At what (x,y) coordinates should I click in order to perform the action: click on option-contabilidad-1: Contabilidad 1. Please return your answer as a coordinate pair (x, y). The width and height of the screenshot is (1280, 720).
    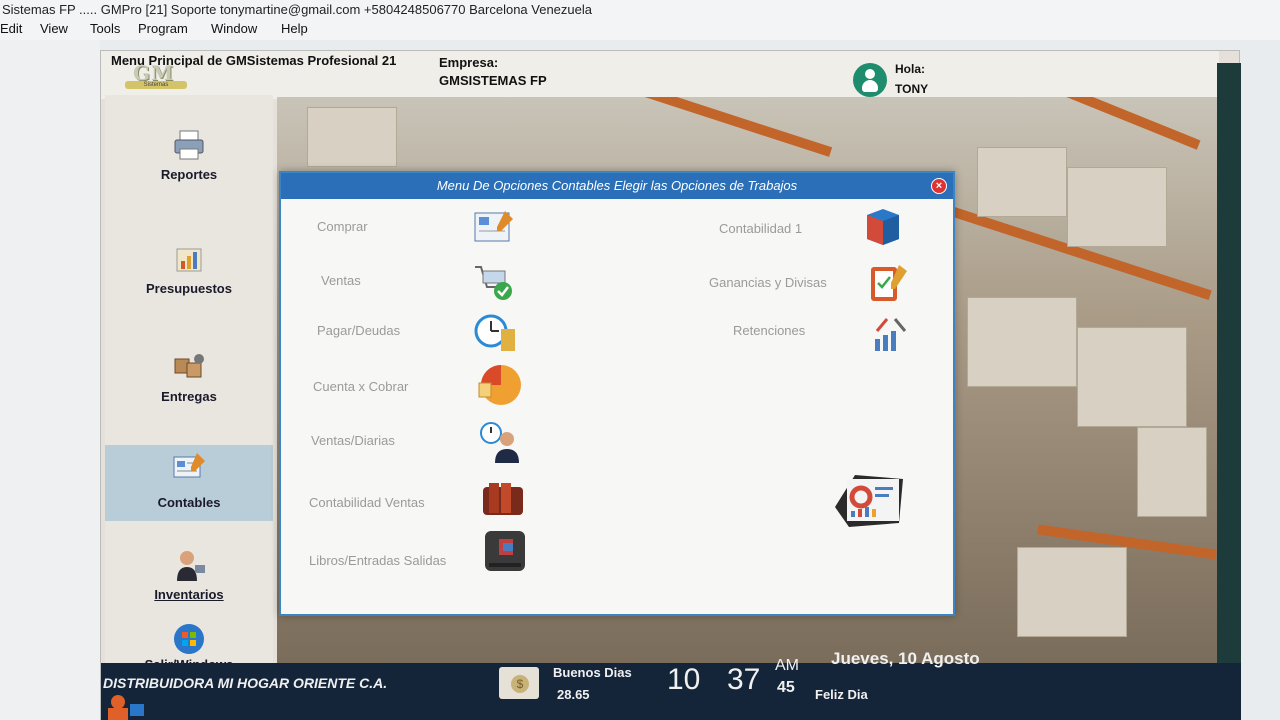
    Looking at the image, I should click on (760, 228).